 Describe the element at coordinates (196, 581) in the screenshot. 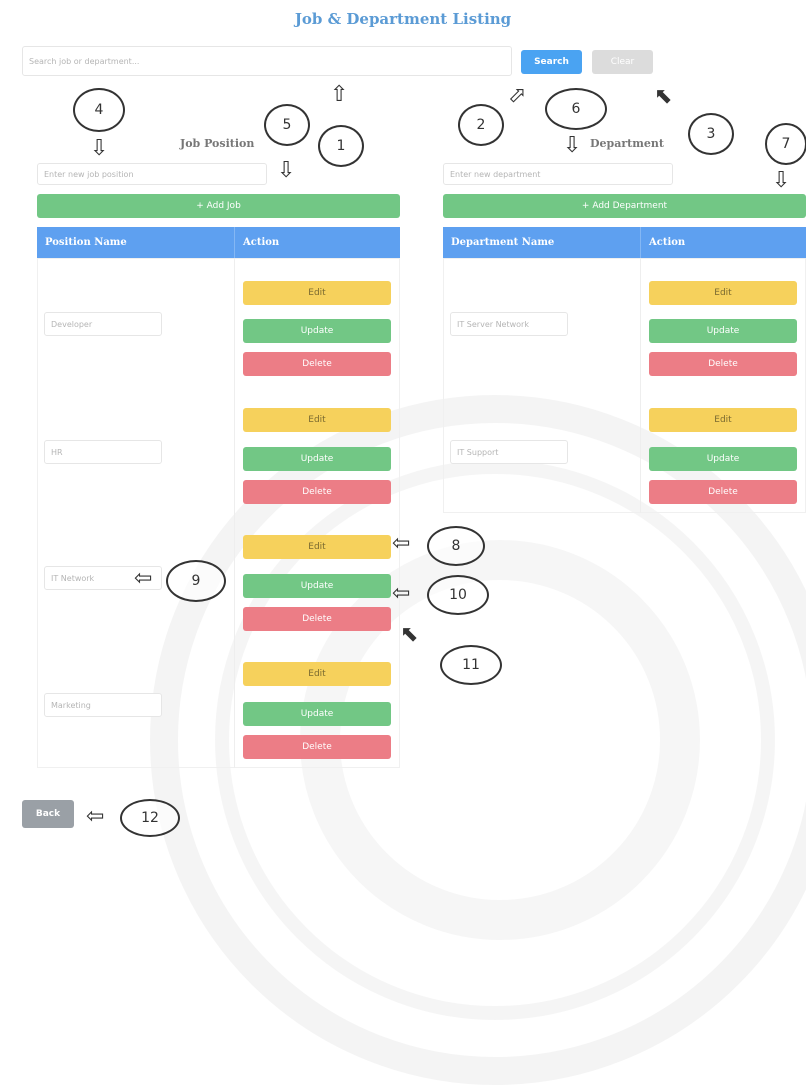

I see `callout-9: 9` at that location.